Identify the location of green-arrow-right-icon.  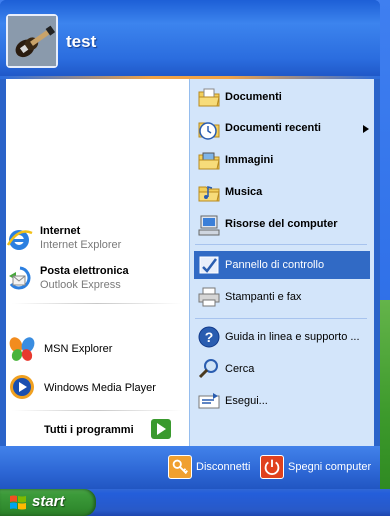
(161, 429).